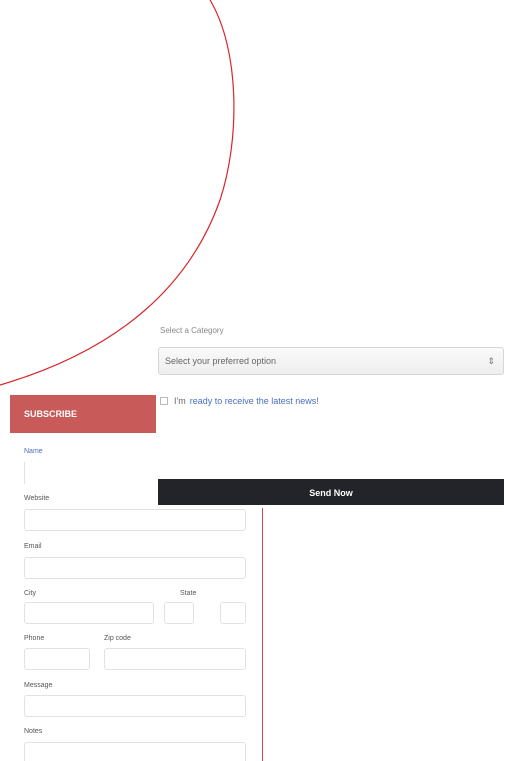  Describe the element at coordinates (180, 401) in the screenshot. I see `checkbox-label-prefix: I'm` at that location.